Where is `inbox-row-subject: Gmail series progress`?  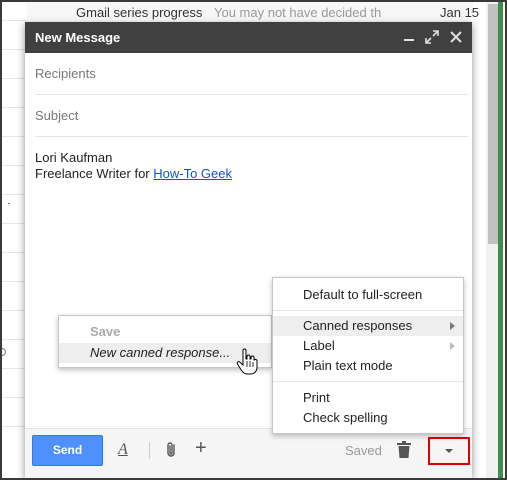 inbox-row-subject: Gmail series progress is located at coordinates (139, 12).